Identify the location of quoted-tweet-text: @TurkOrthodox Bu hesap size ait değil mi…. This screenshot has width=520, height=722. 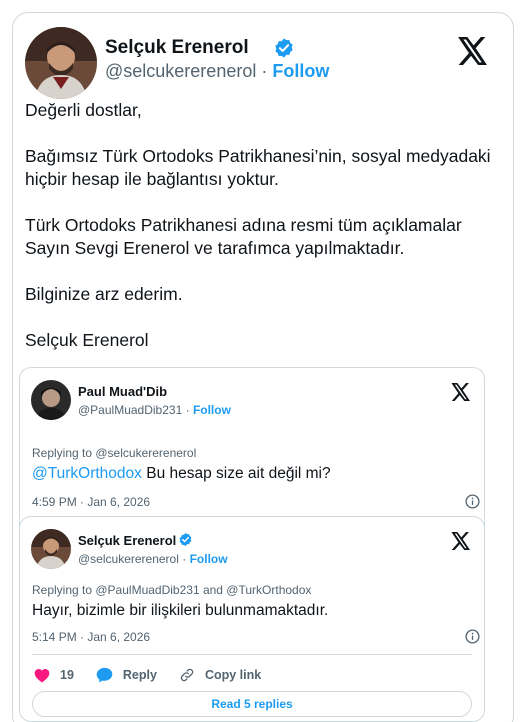
(181, 474).